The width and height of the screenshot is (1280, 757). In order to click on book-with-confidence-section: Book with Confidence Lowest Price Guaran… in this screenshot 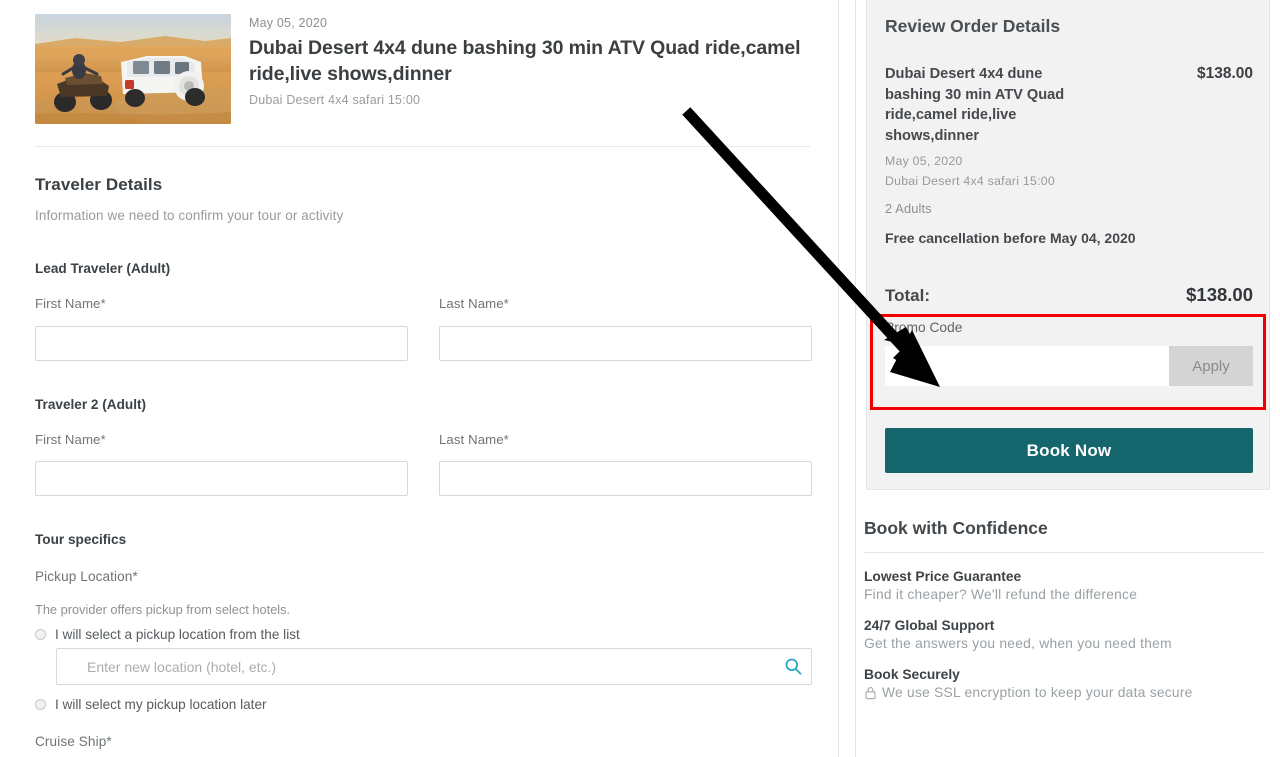, I will do `click(1069, 617)`.